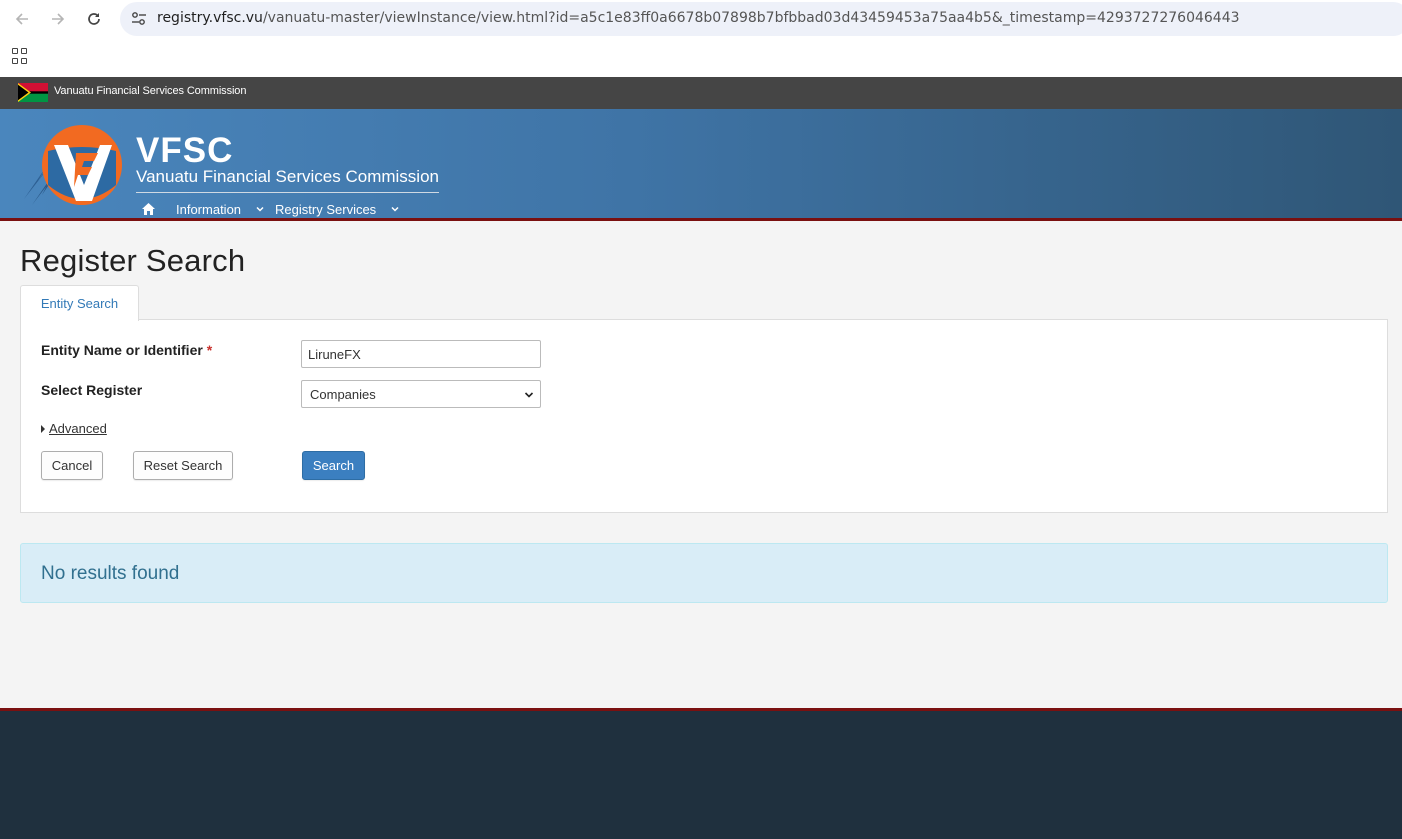 This screenshot has width=1402, height=839. Describe the element at coordinates (73, 166) in the screenshot. I see `vfsc-logo` at that location.